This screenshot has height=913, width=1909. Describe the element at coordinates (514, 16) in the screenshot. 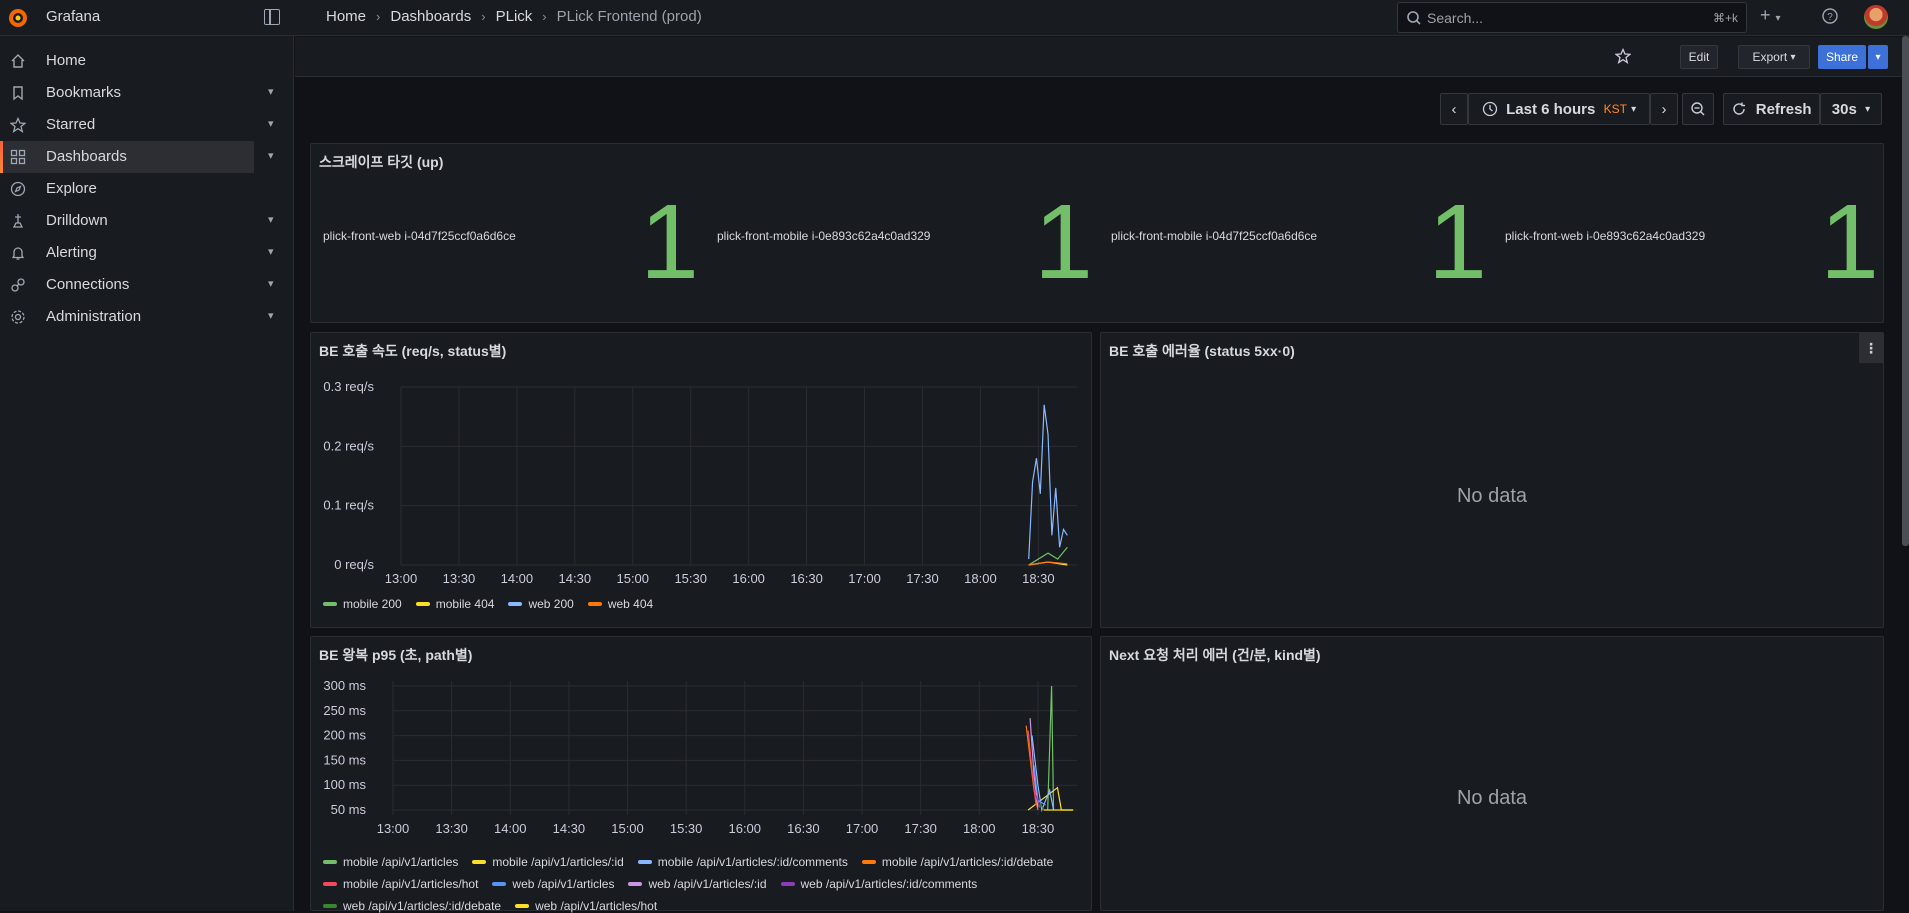

I see `breadcrumb-folder: PLick` at that location.